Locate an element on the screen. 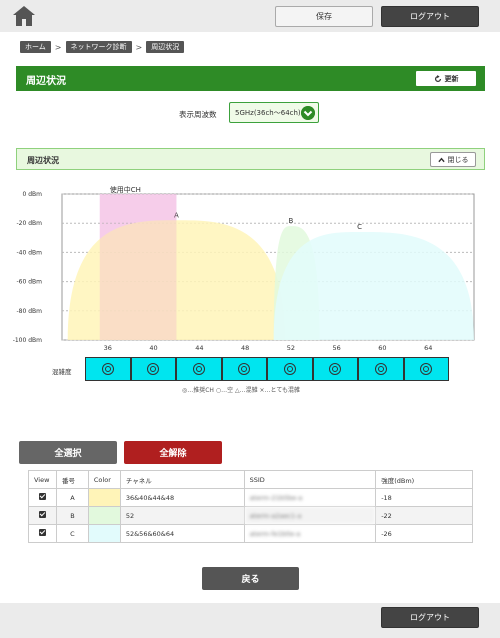  column-header: Color is located at coordinates (104, 479).